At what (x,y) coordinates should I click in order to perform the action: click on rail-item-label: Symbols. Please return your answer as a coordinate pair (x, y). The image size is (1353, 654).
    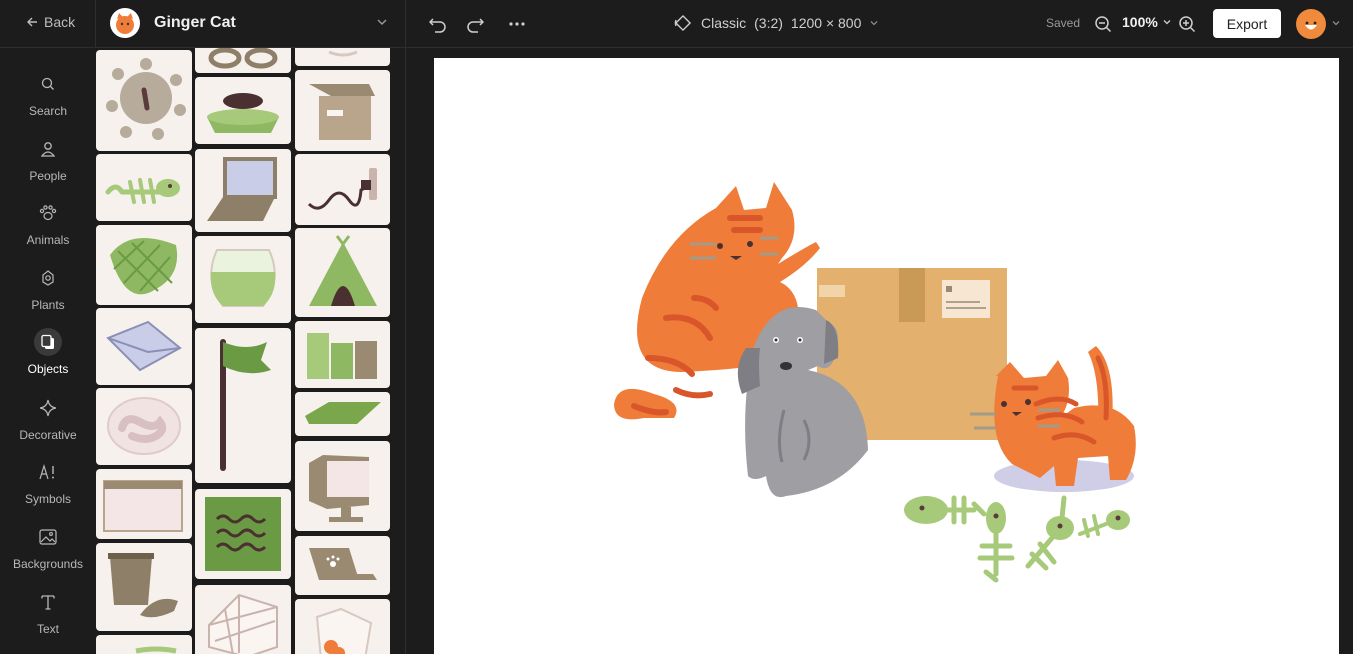
    Looking at the image, I should click on (47, 499).